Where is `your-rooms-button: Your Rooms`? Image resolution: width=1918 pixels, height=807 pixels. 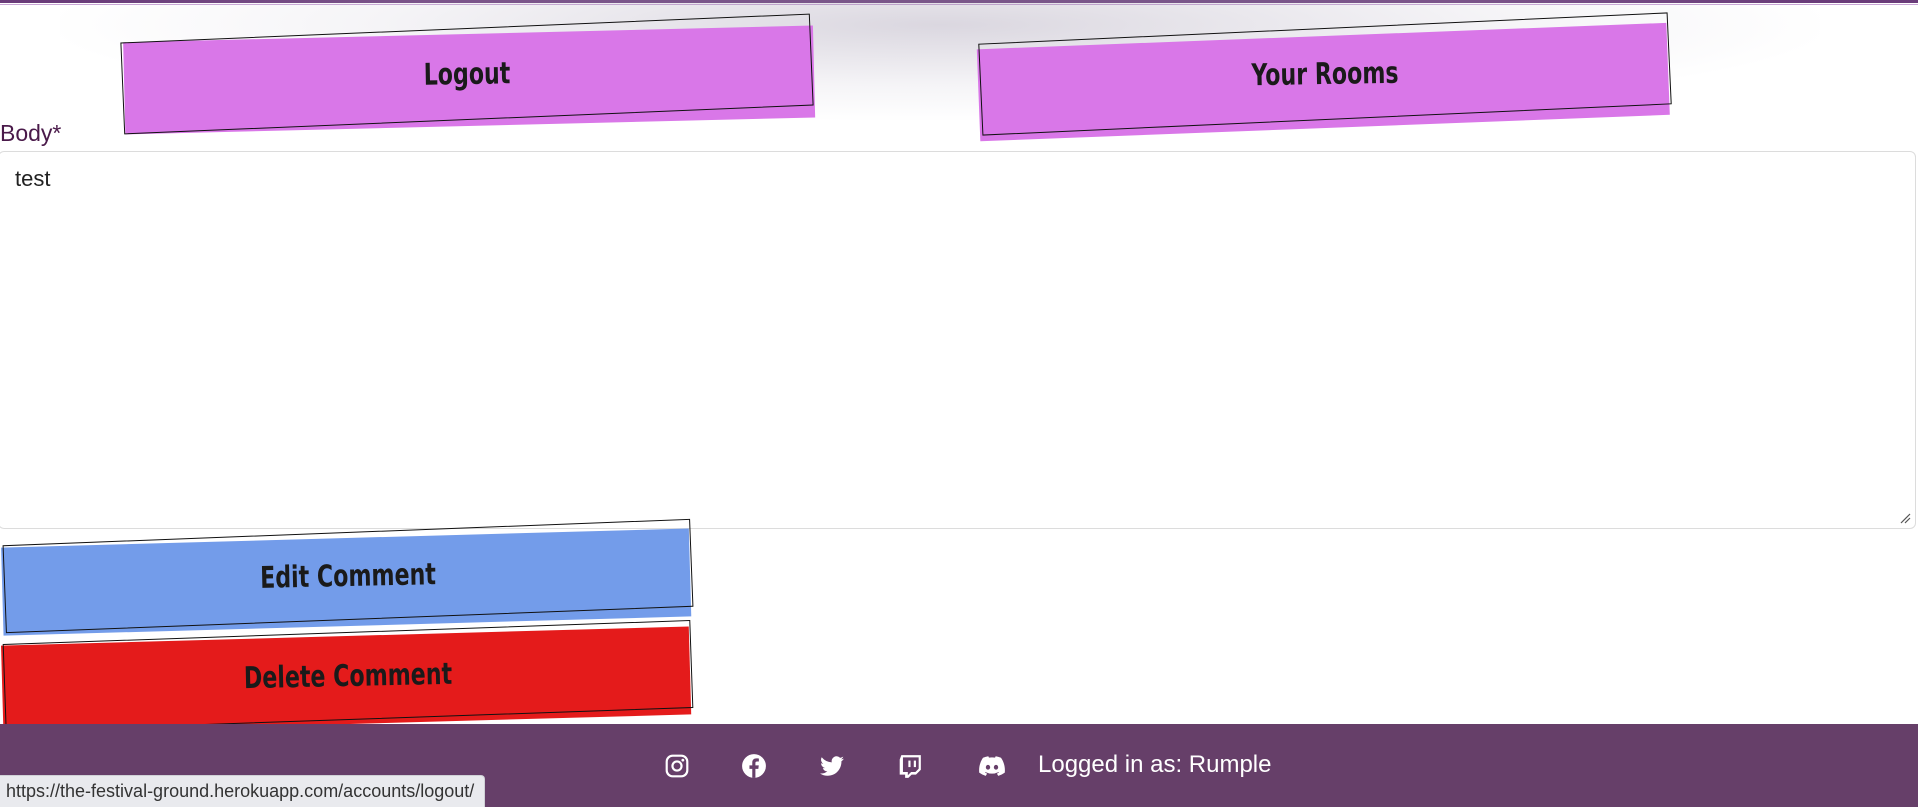
your-rooms-button: Your Rooms is located at coordinates (1324, 77).